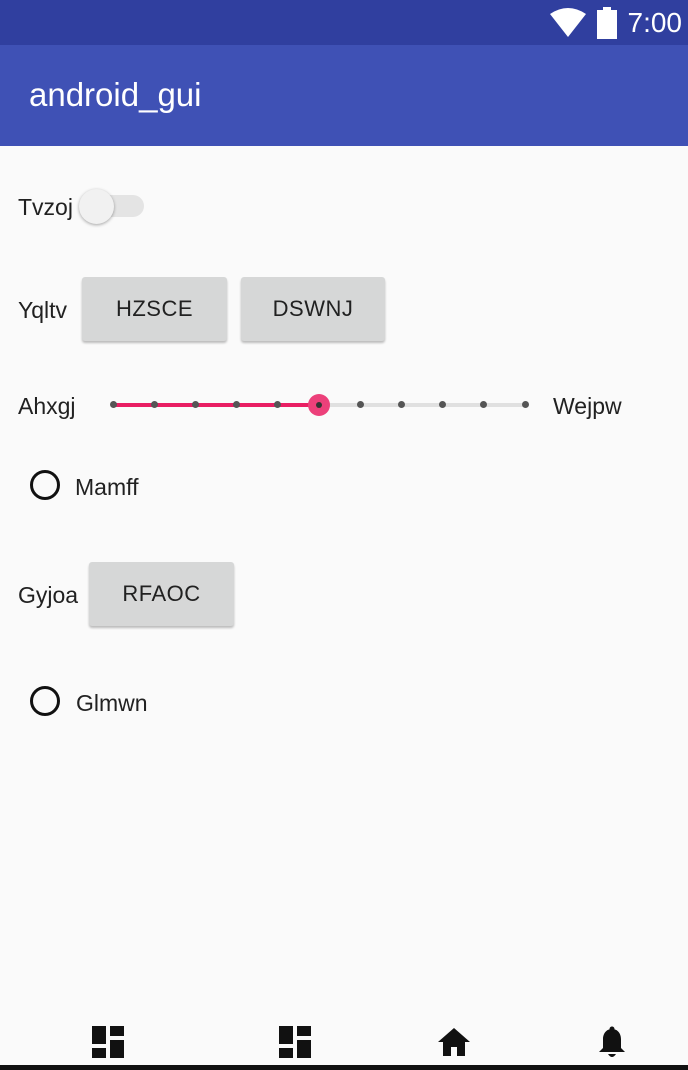  What do you see at coordinates (606, 22) in the screenshot?
I see `battery-icon` at bounding box center [606, 22].